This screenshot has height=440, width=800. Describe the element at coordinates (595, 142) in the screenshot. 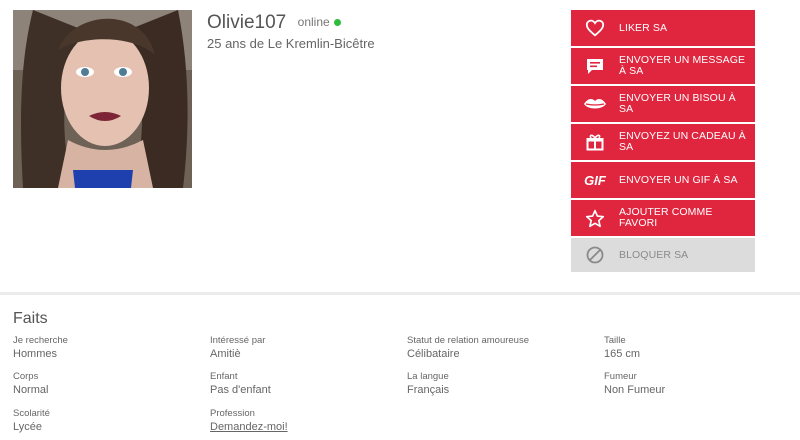

I see `gift-icon` at that location.